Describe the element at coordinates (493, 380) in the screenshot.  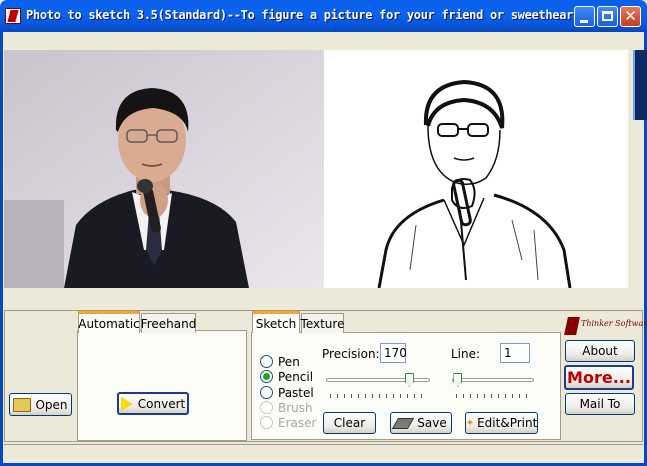
I see `line-slider-track` at that location.